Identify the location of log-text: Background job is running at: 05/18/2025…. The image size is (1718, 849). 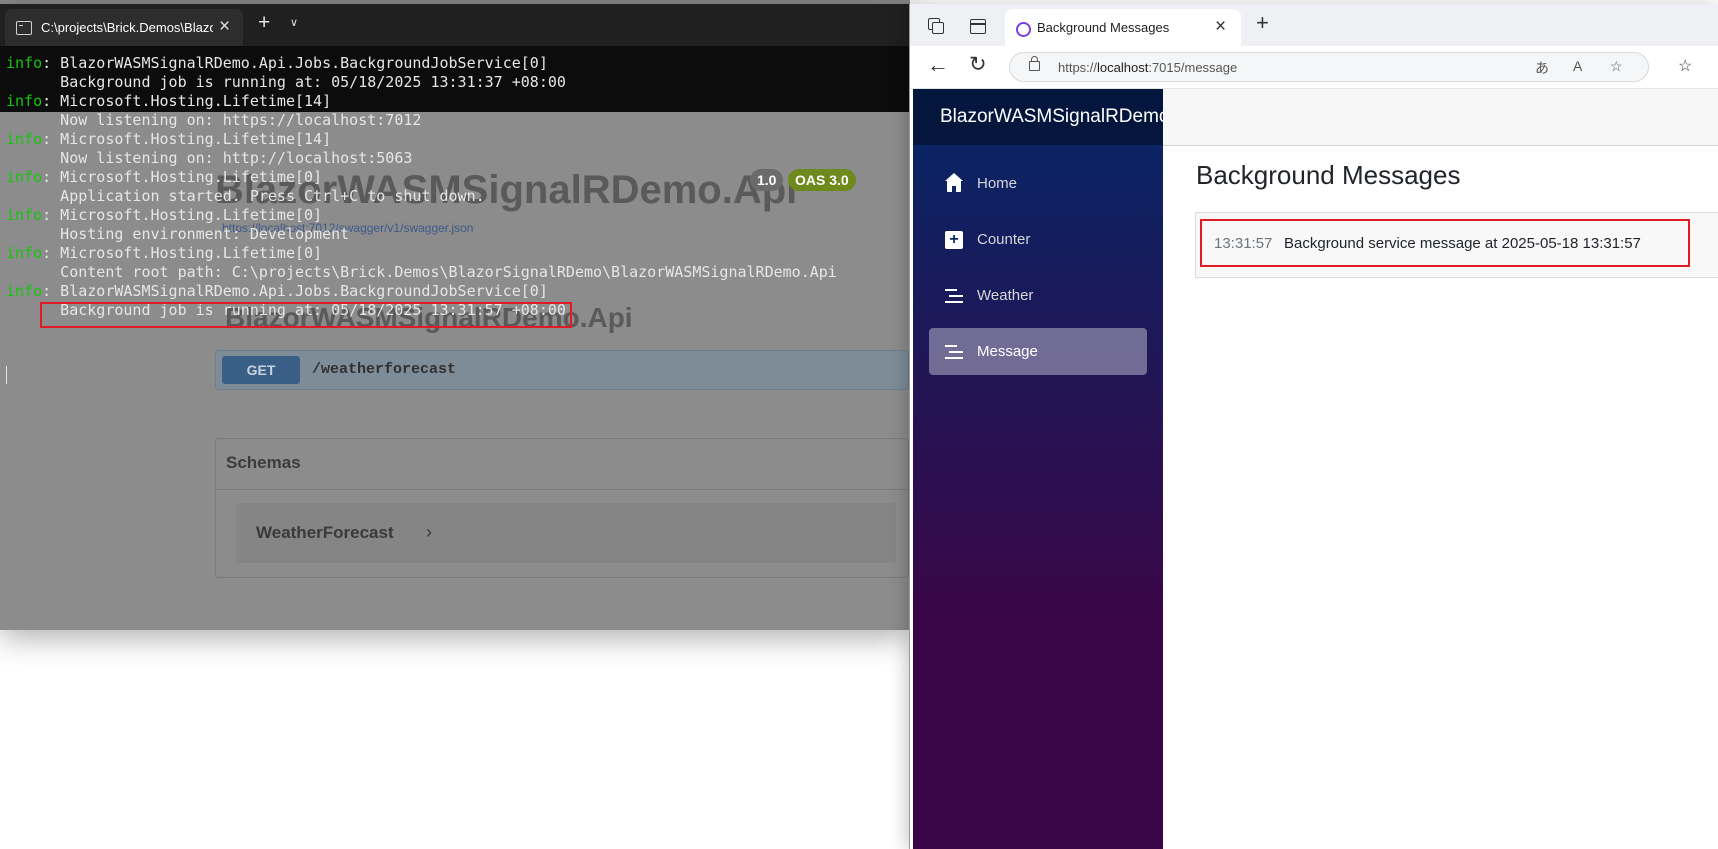
(286, 82).